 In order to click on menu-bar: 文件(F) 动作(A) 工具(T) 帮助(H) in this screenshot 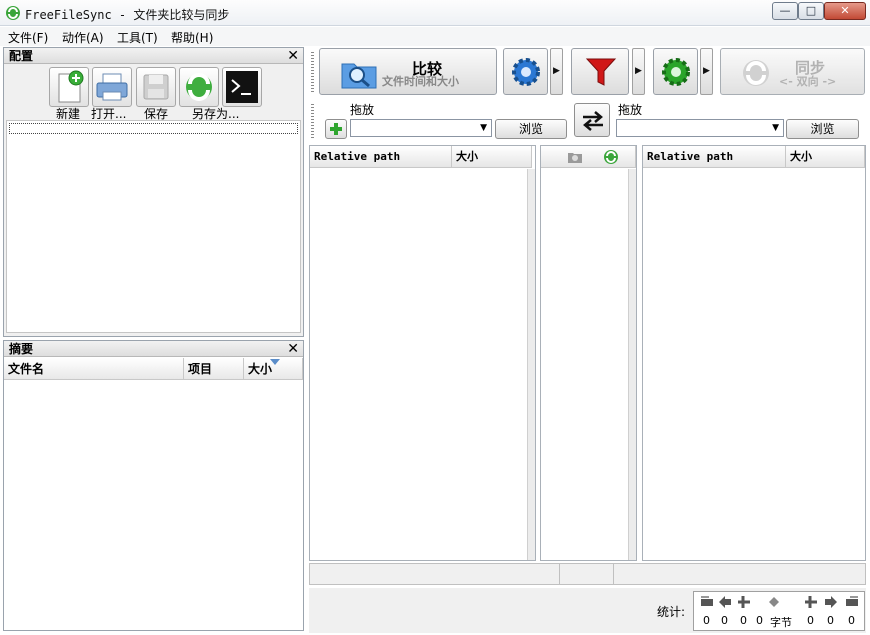, I will do `click(435, 36)`.